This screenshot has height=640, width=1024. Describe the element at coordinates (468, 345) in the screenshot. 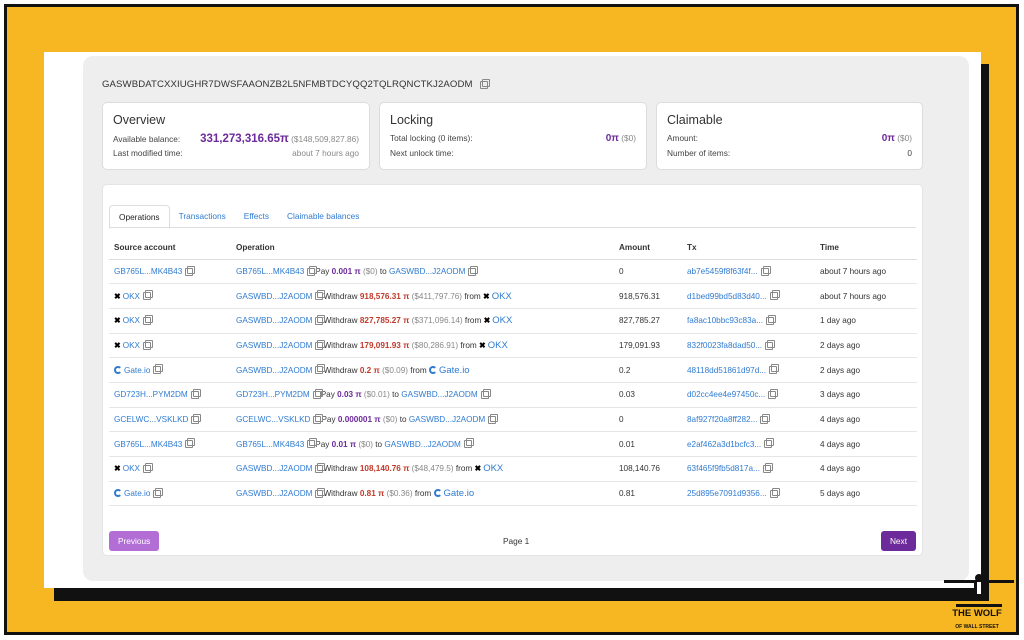

I see `operation-connector: from` at that location.